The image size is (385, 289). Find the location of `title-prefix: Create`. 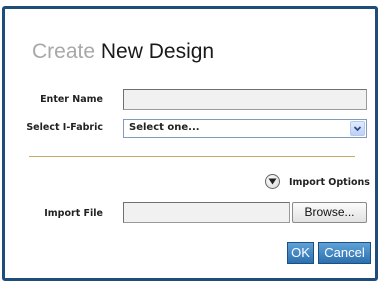

title-prefix: Create is located at coordinates (64, 51).